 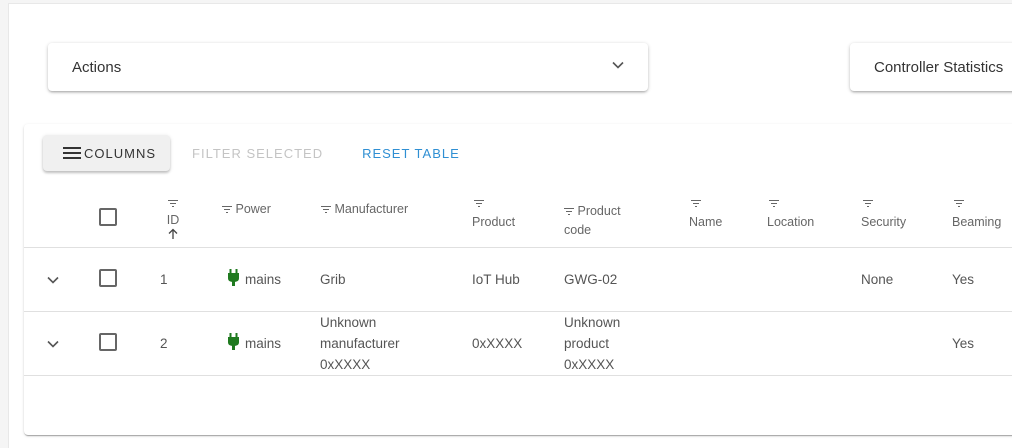 I want to click on column-header-power: Power, so click(x=246, y=209).